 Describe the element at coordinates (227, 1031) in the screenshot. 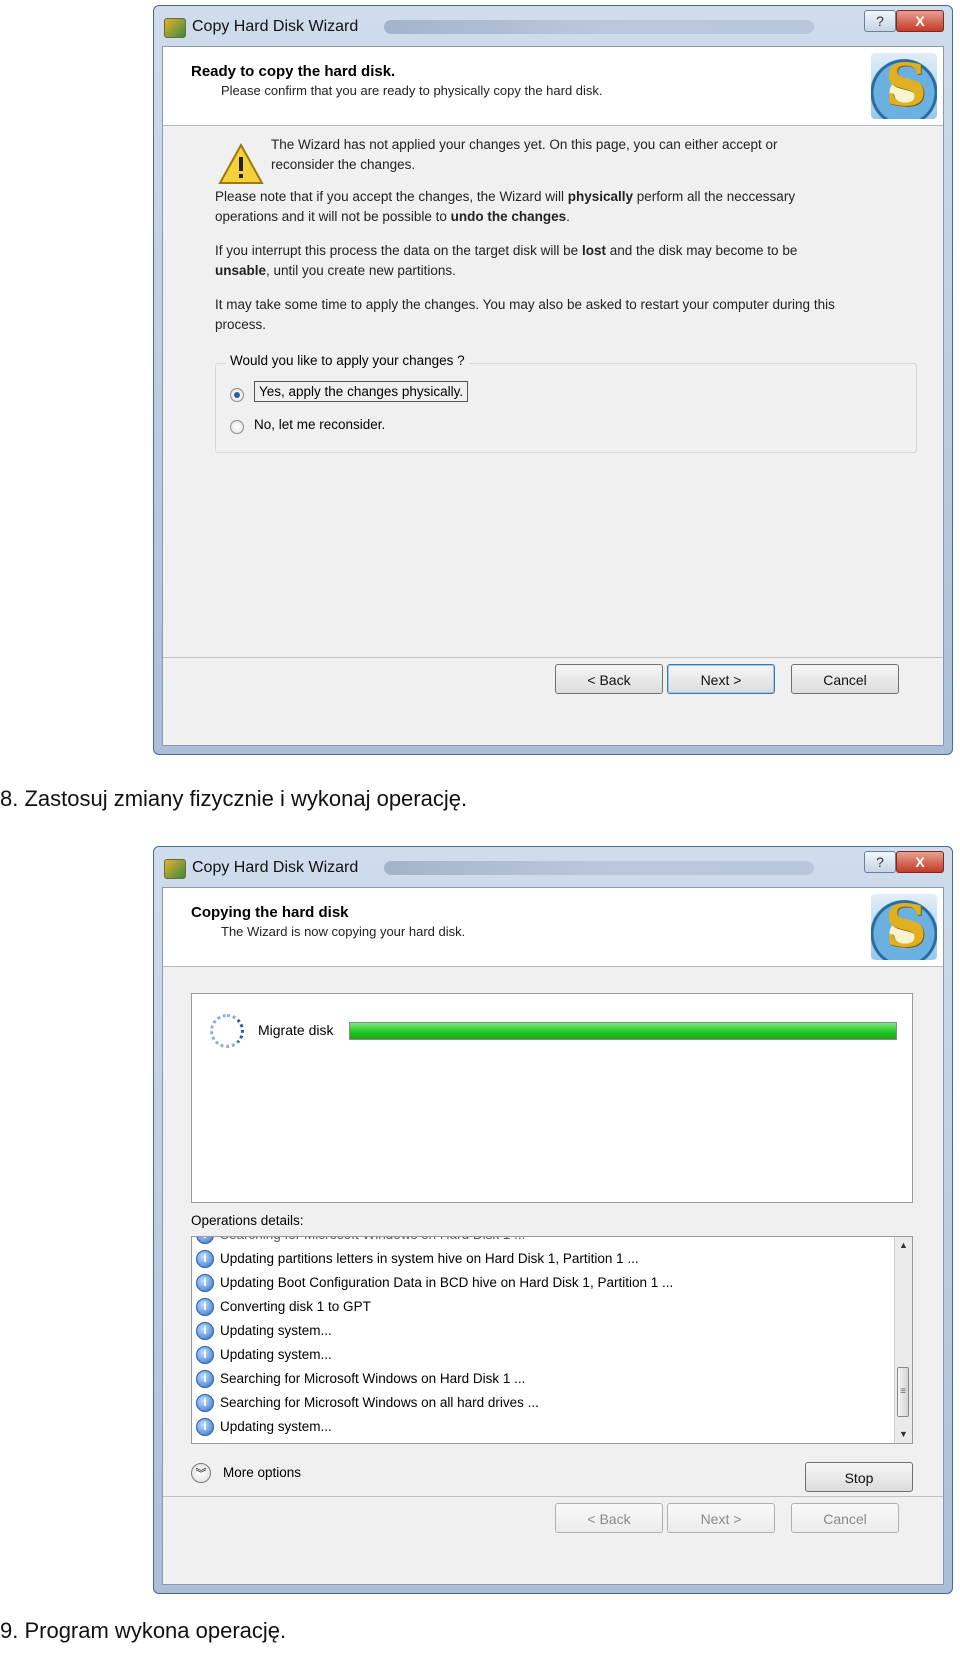

I see `spinner-icon` at that location.